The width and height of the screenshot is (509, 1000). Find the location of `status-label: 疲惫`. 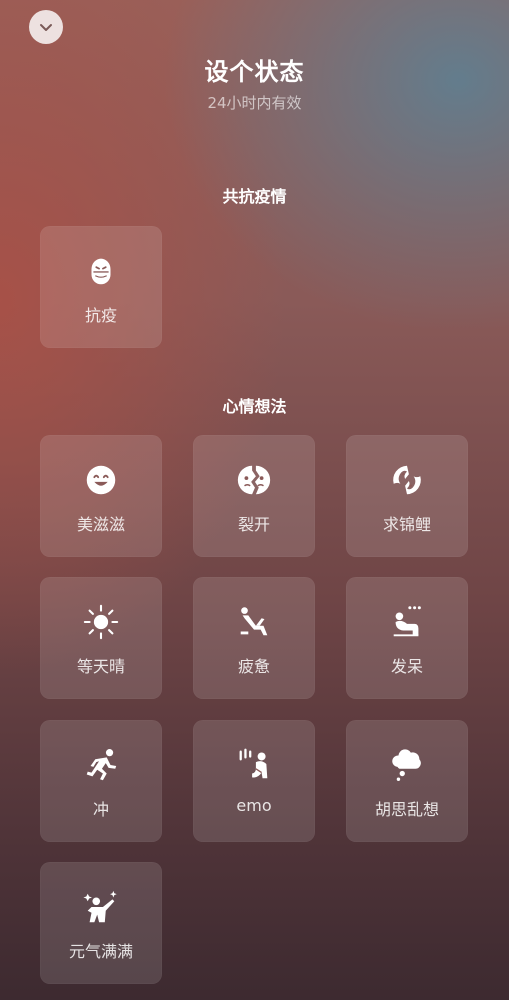

status-label: 疲惫 is located at coordinates (253, 666).